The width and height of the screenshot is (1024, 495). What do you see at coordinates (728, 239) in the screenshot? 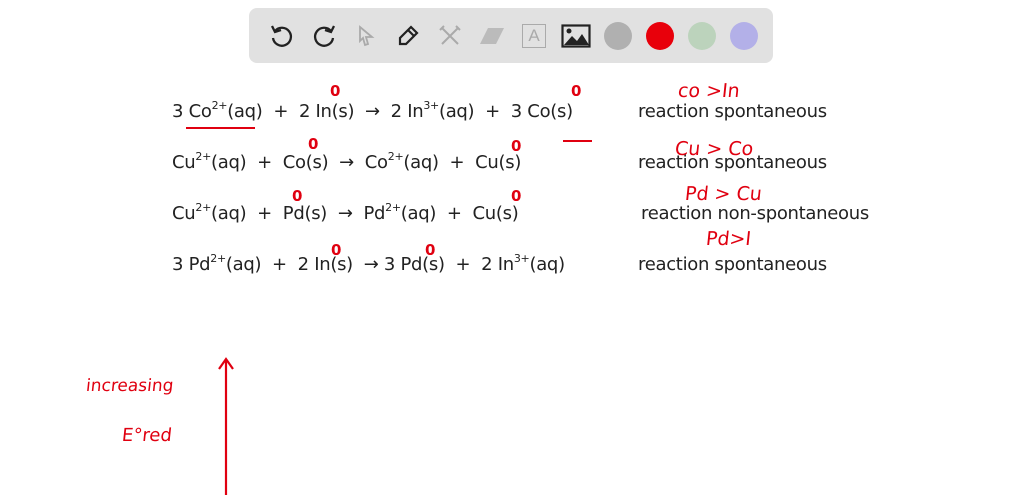
I see `handwritten-pd-gt-in: Pd>I` at bounding box center [728, 239].